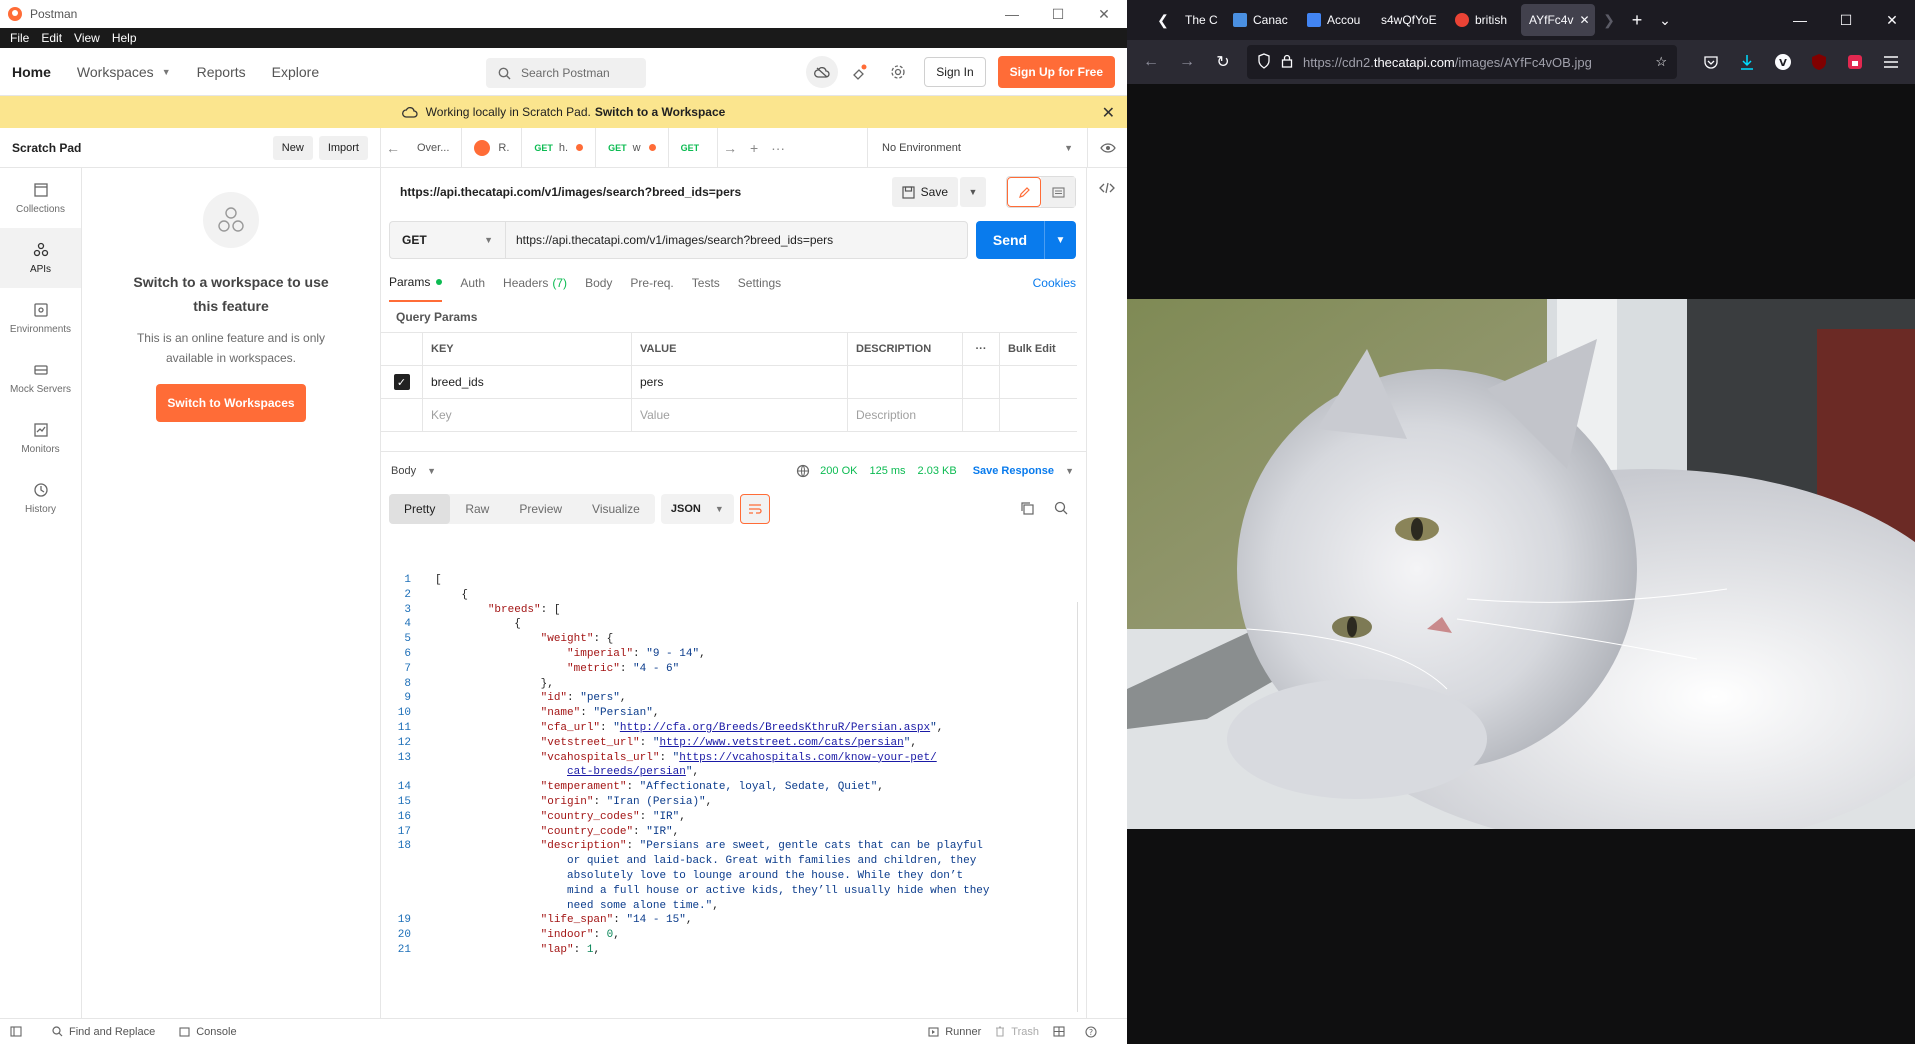 The height and width of the screenshot is (1044, 1915). What do you see at coordinates (1609, 20) in the screenshot?
I see `tab-scroll-right-icon: ❯` at bounding box center [1609, 20].